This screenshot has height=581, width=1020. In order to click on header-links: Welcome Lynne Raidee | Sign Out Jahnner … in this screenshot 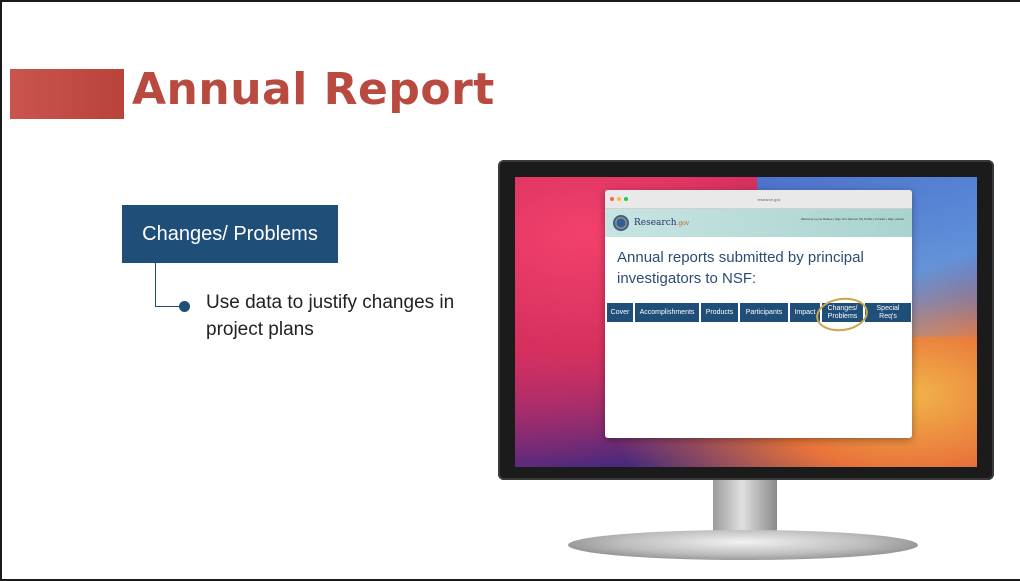, I will do `click(852, 219)`.